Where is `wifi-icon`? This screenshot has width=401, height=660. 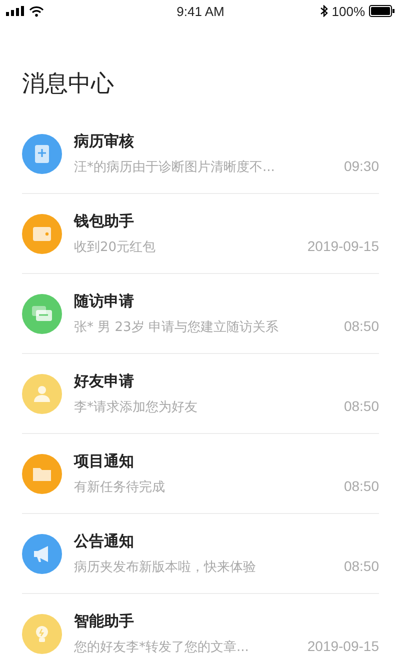 wifi-icon is located at coordinates (36, 11).